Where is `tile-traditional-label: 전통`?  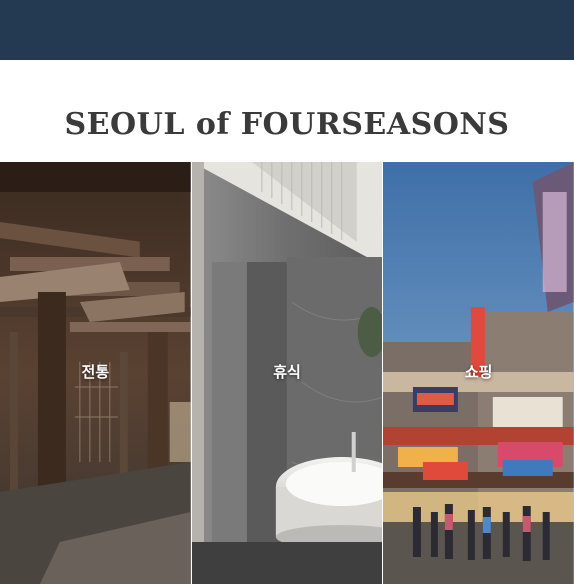 tile-traditional-label: 전통 is located at coordinates (95, 372).